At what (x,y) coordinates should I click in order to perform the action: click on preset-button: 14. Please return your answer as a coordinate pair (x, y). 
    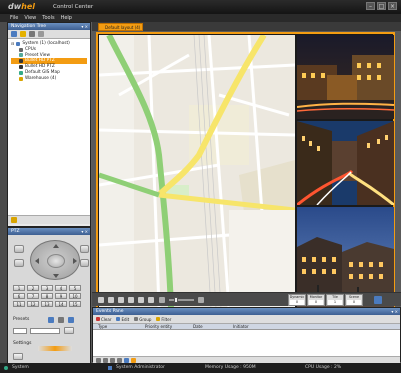
    Looking at the image, I should click on (61, 304).